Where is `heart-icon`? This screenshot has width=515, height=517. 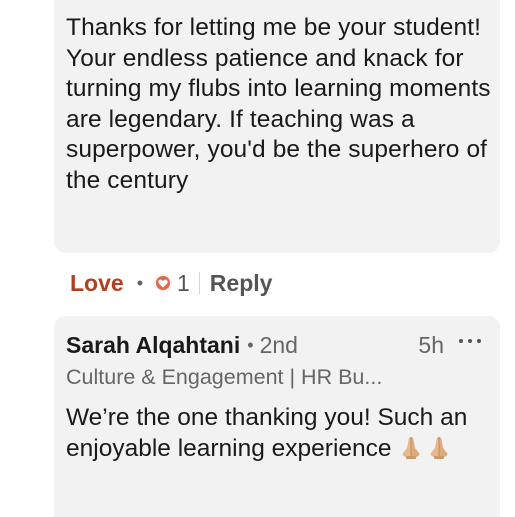
heart-icon is located at coordinates (163, 283).